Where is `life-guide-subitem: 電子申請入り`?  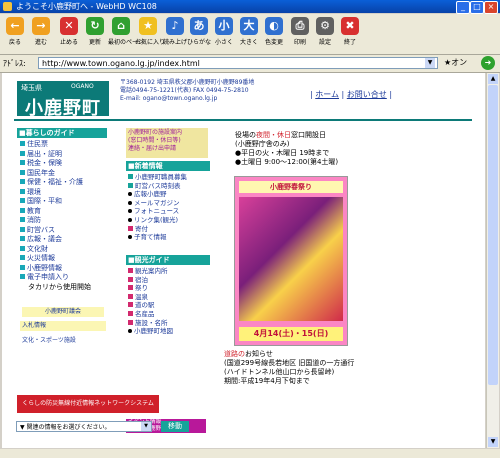
life-guide-subitem: 電子申請入り is located at coordinates (48, 277).